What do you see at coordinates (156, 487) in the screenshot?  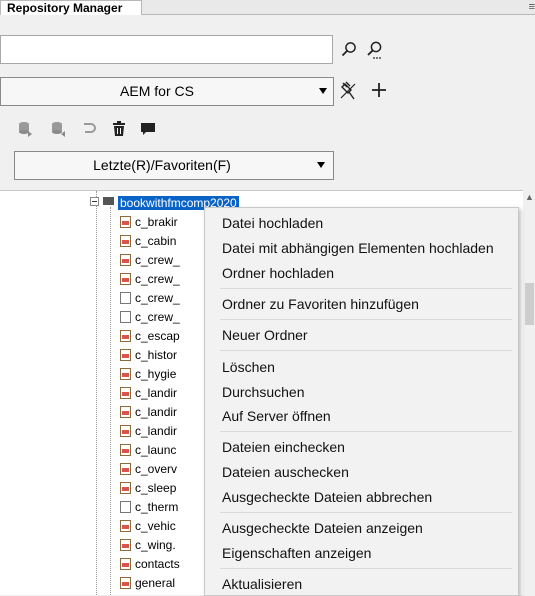 I see `tree-item-label: c_sleep` at bounding box center [156, 487].